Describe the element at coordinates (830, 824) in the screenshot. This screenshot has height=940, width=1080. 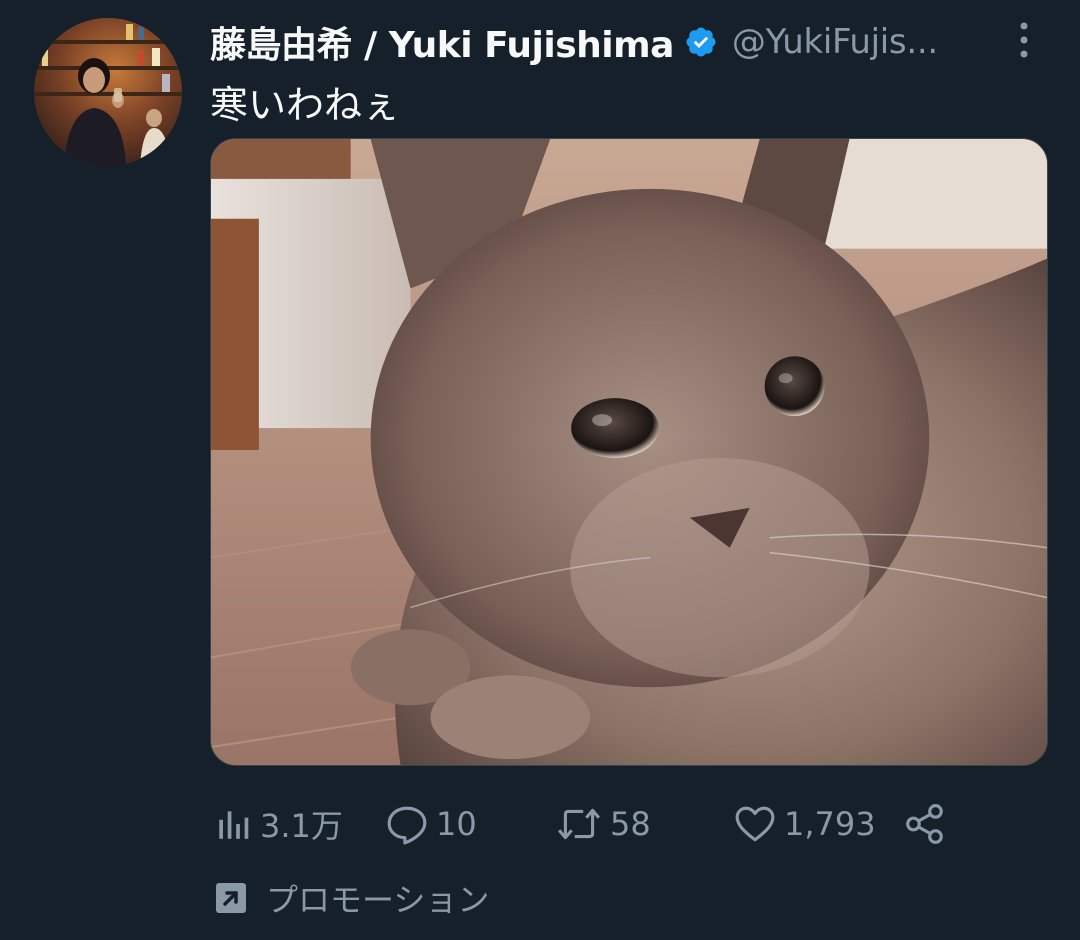
I see `like-count: 1,793` at that location.